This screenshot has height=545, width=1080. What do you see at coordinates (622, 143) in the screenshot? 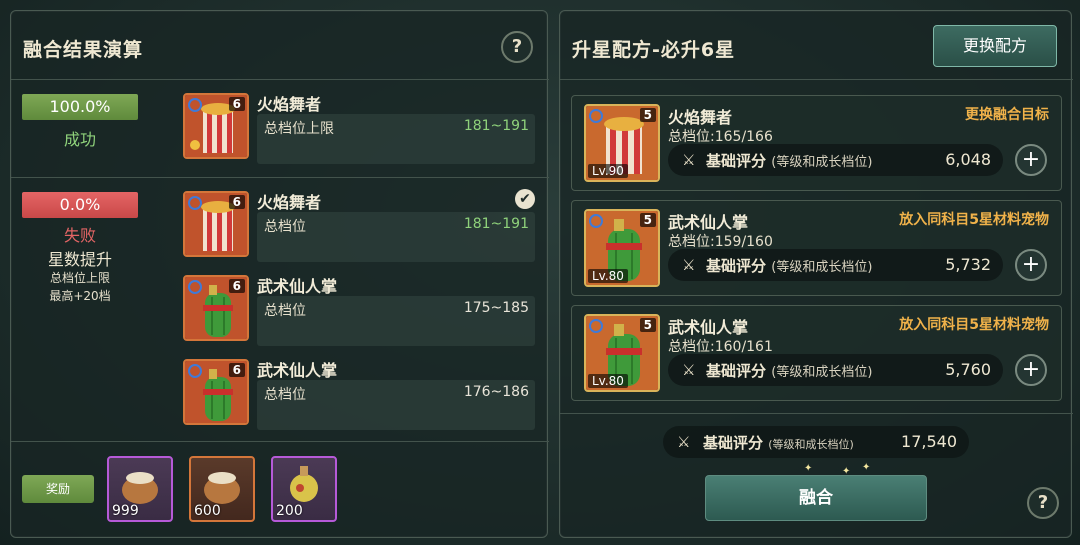
I see `pet-thumbnail-fire-dancer: 5 Lv.90` at bounding box center [622, 143].